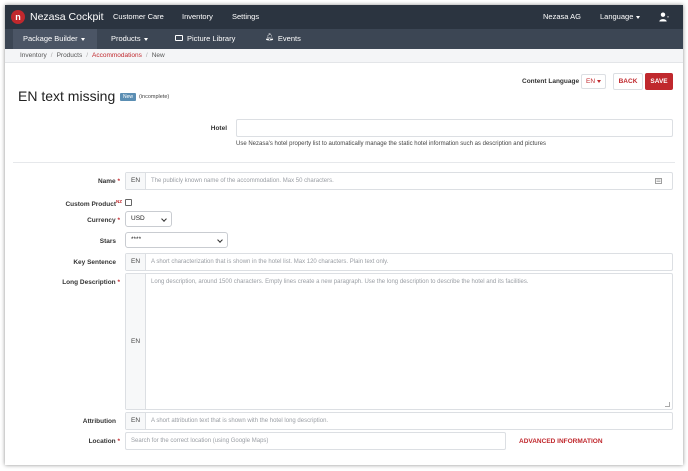 Image resolution: width=688 pixels, height=471 pixels. Describe the element at coordinates (136, 262) in the screenshot. I see `key-sentence-language-prefix: EN` at that location.